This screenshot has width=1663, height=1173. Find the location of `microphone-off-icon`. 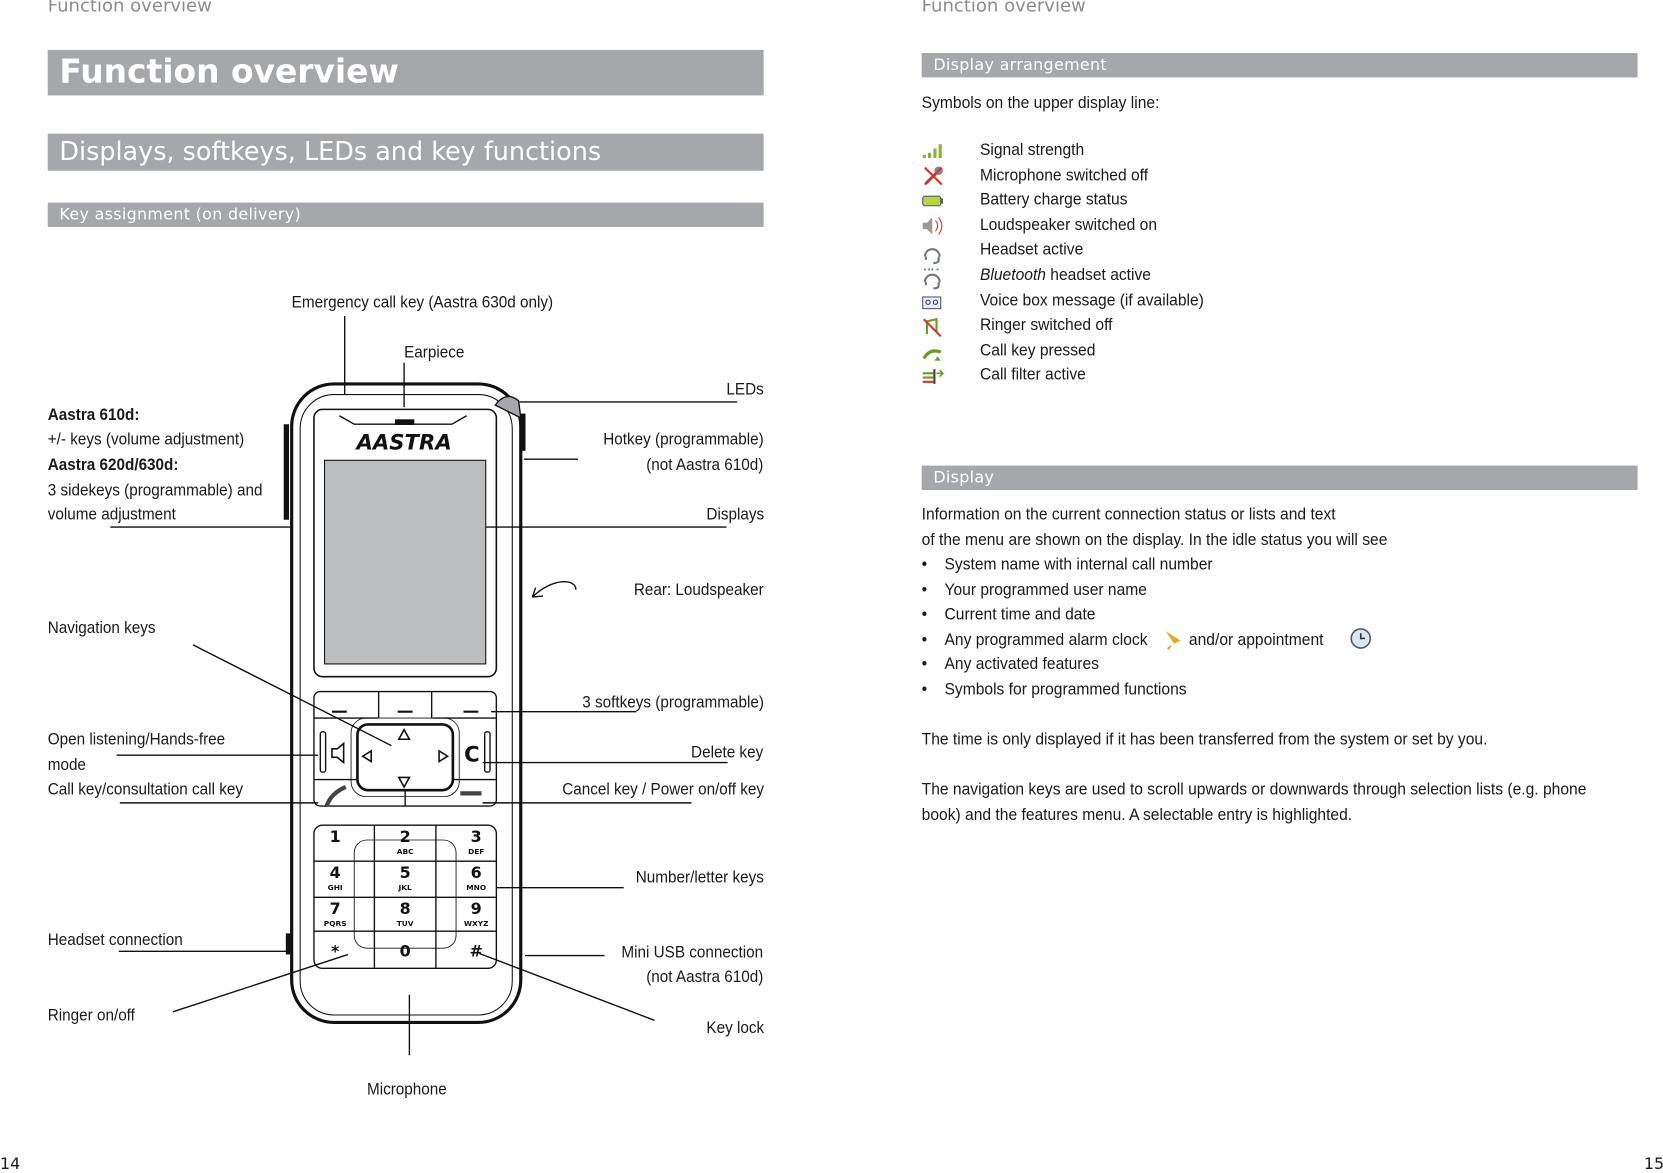

microphone-off-icon is located at coordinates (933, 176).